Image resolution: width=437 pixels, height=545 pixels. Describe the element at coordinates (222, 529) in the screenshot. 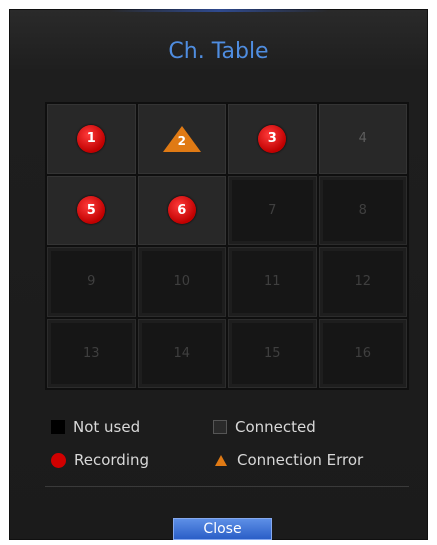

I see `close-button: Close` at that location.